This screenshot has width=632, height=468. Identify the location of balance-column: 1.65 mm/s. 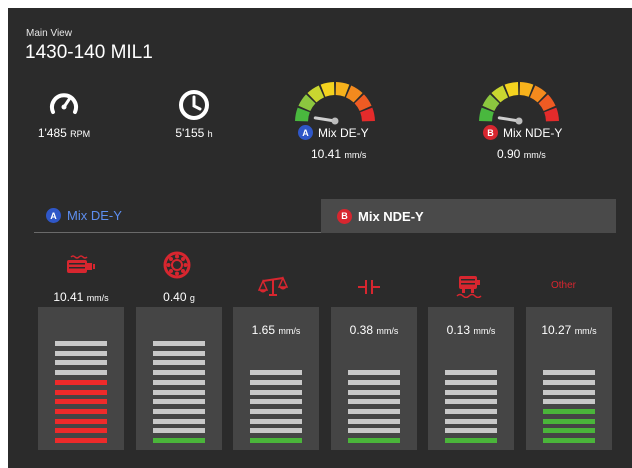
(276, 378).